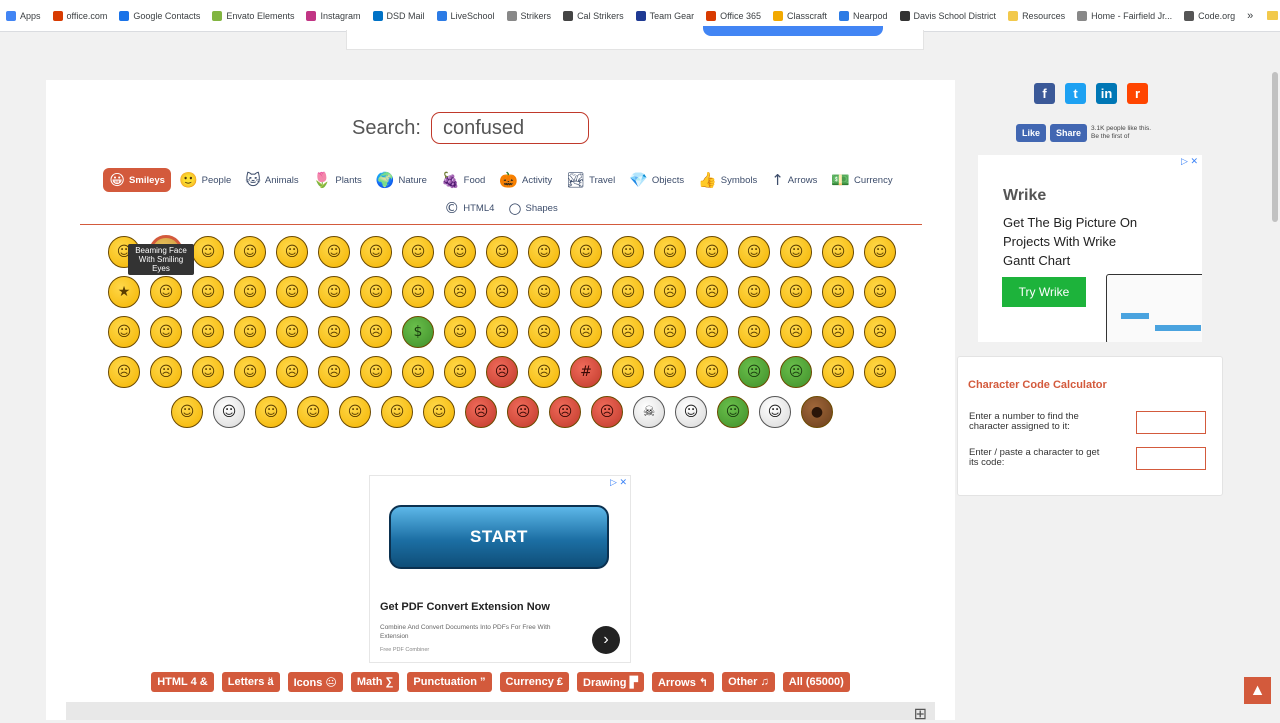  Describe the element at coordinates (375, 682) in the screenshot. I see `character-type-tag: Math ∑` at that location.